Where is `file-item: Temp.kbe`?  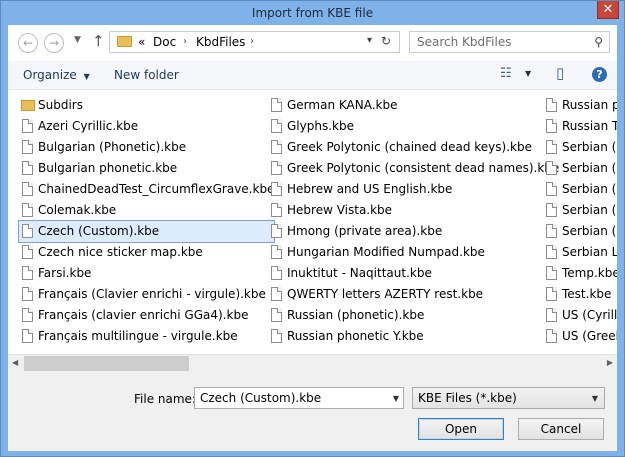 file-item: Temp.kbe is located at coordinates (580, 273).